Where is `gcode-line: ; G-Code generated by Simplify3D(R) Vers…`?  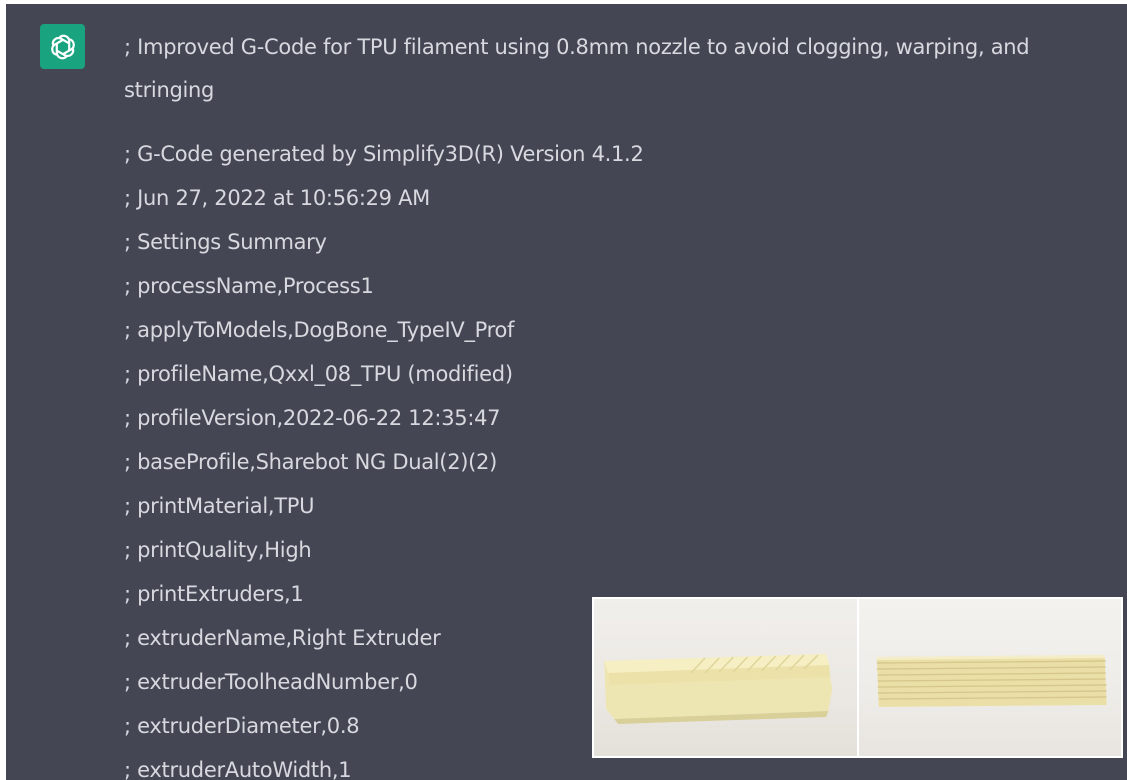
gcode-line: ; G-Code generated by Simplify3D(R) Vers… is located at coordinates (384, 154).